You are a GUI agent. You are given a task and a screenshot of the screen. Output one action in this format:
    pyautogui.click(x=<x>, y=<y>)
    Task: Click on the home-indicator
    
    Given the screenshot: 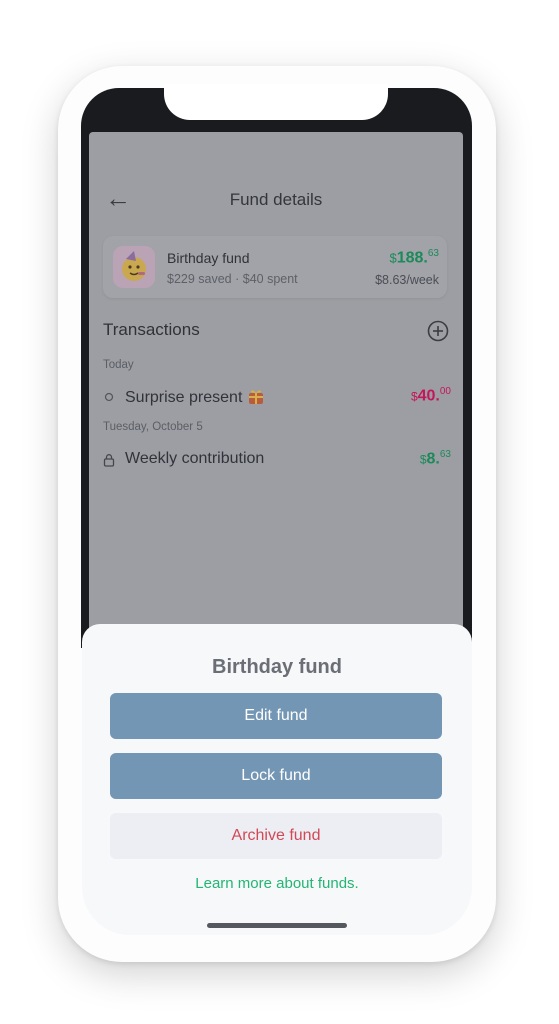 What is the action you would take?
    pyautogui.click(x=277, y=925)
    